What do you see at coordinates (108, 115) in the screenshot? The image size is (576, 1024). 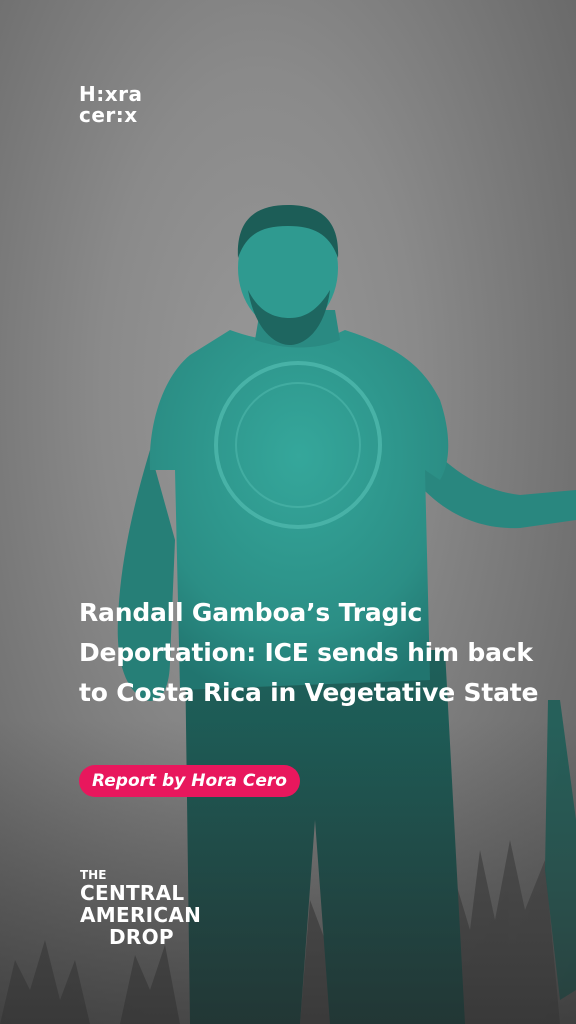 I see `logo-line-2: cer:x` at bounding box center [108, 115].